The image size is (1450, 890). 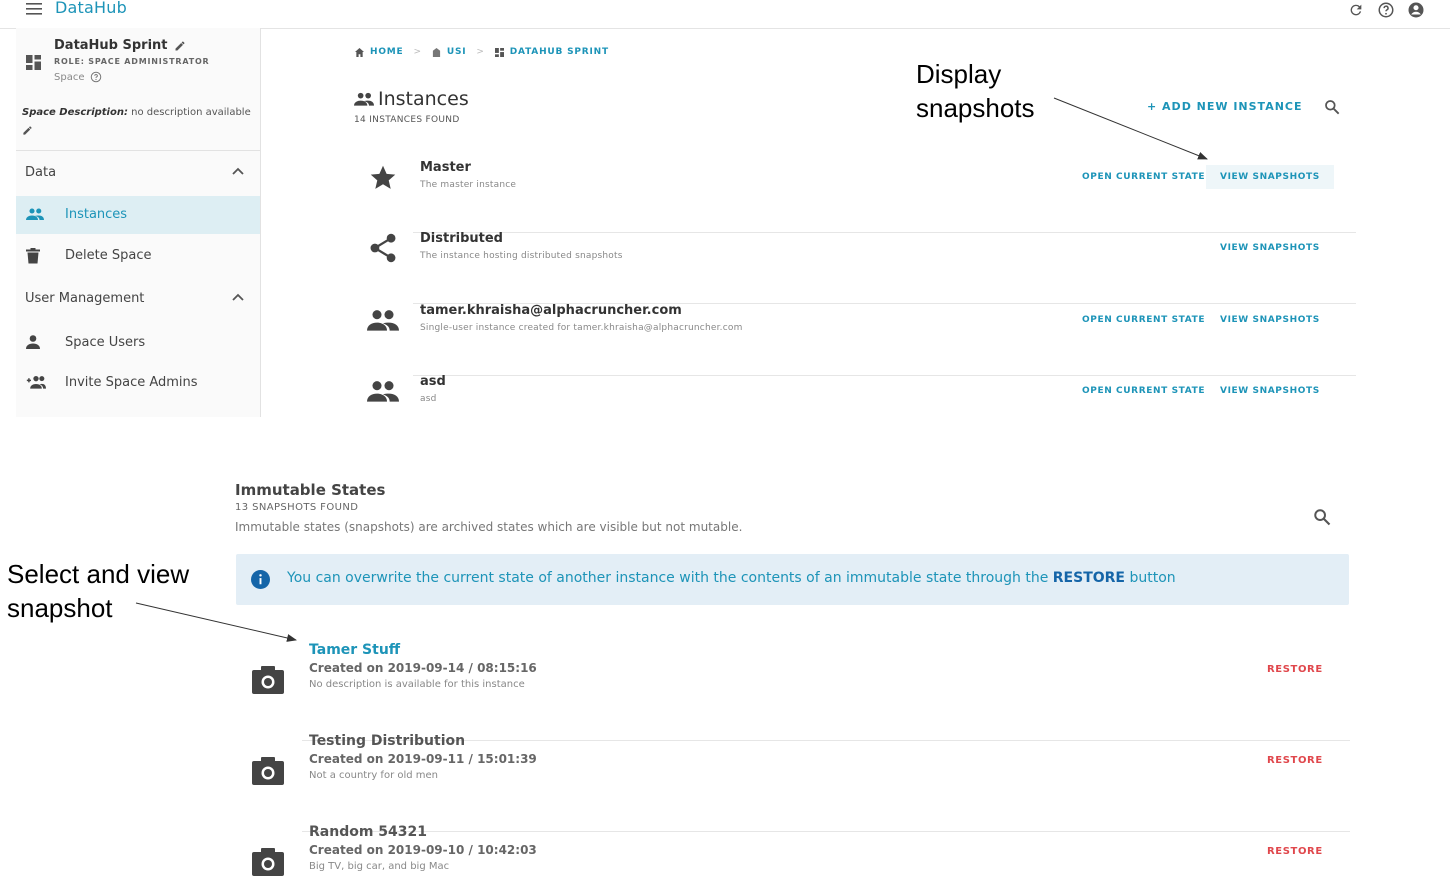 What do you see at coordinates (180, 46) in the screenshot?
I see `edit-space-name-icon` at bounding box center [180, 46].